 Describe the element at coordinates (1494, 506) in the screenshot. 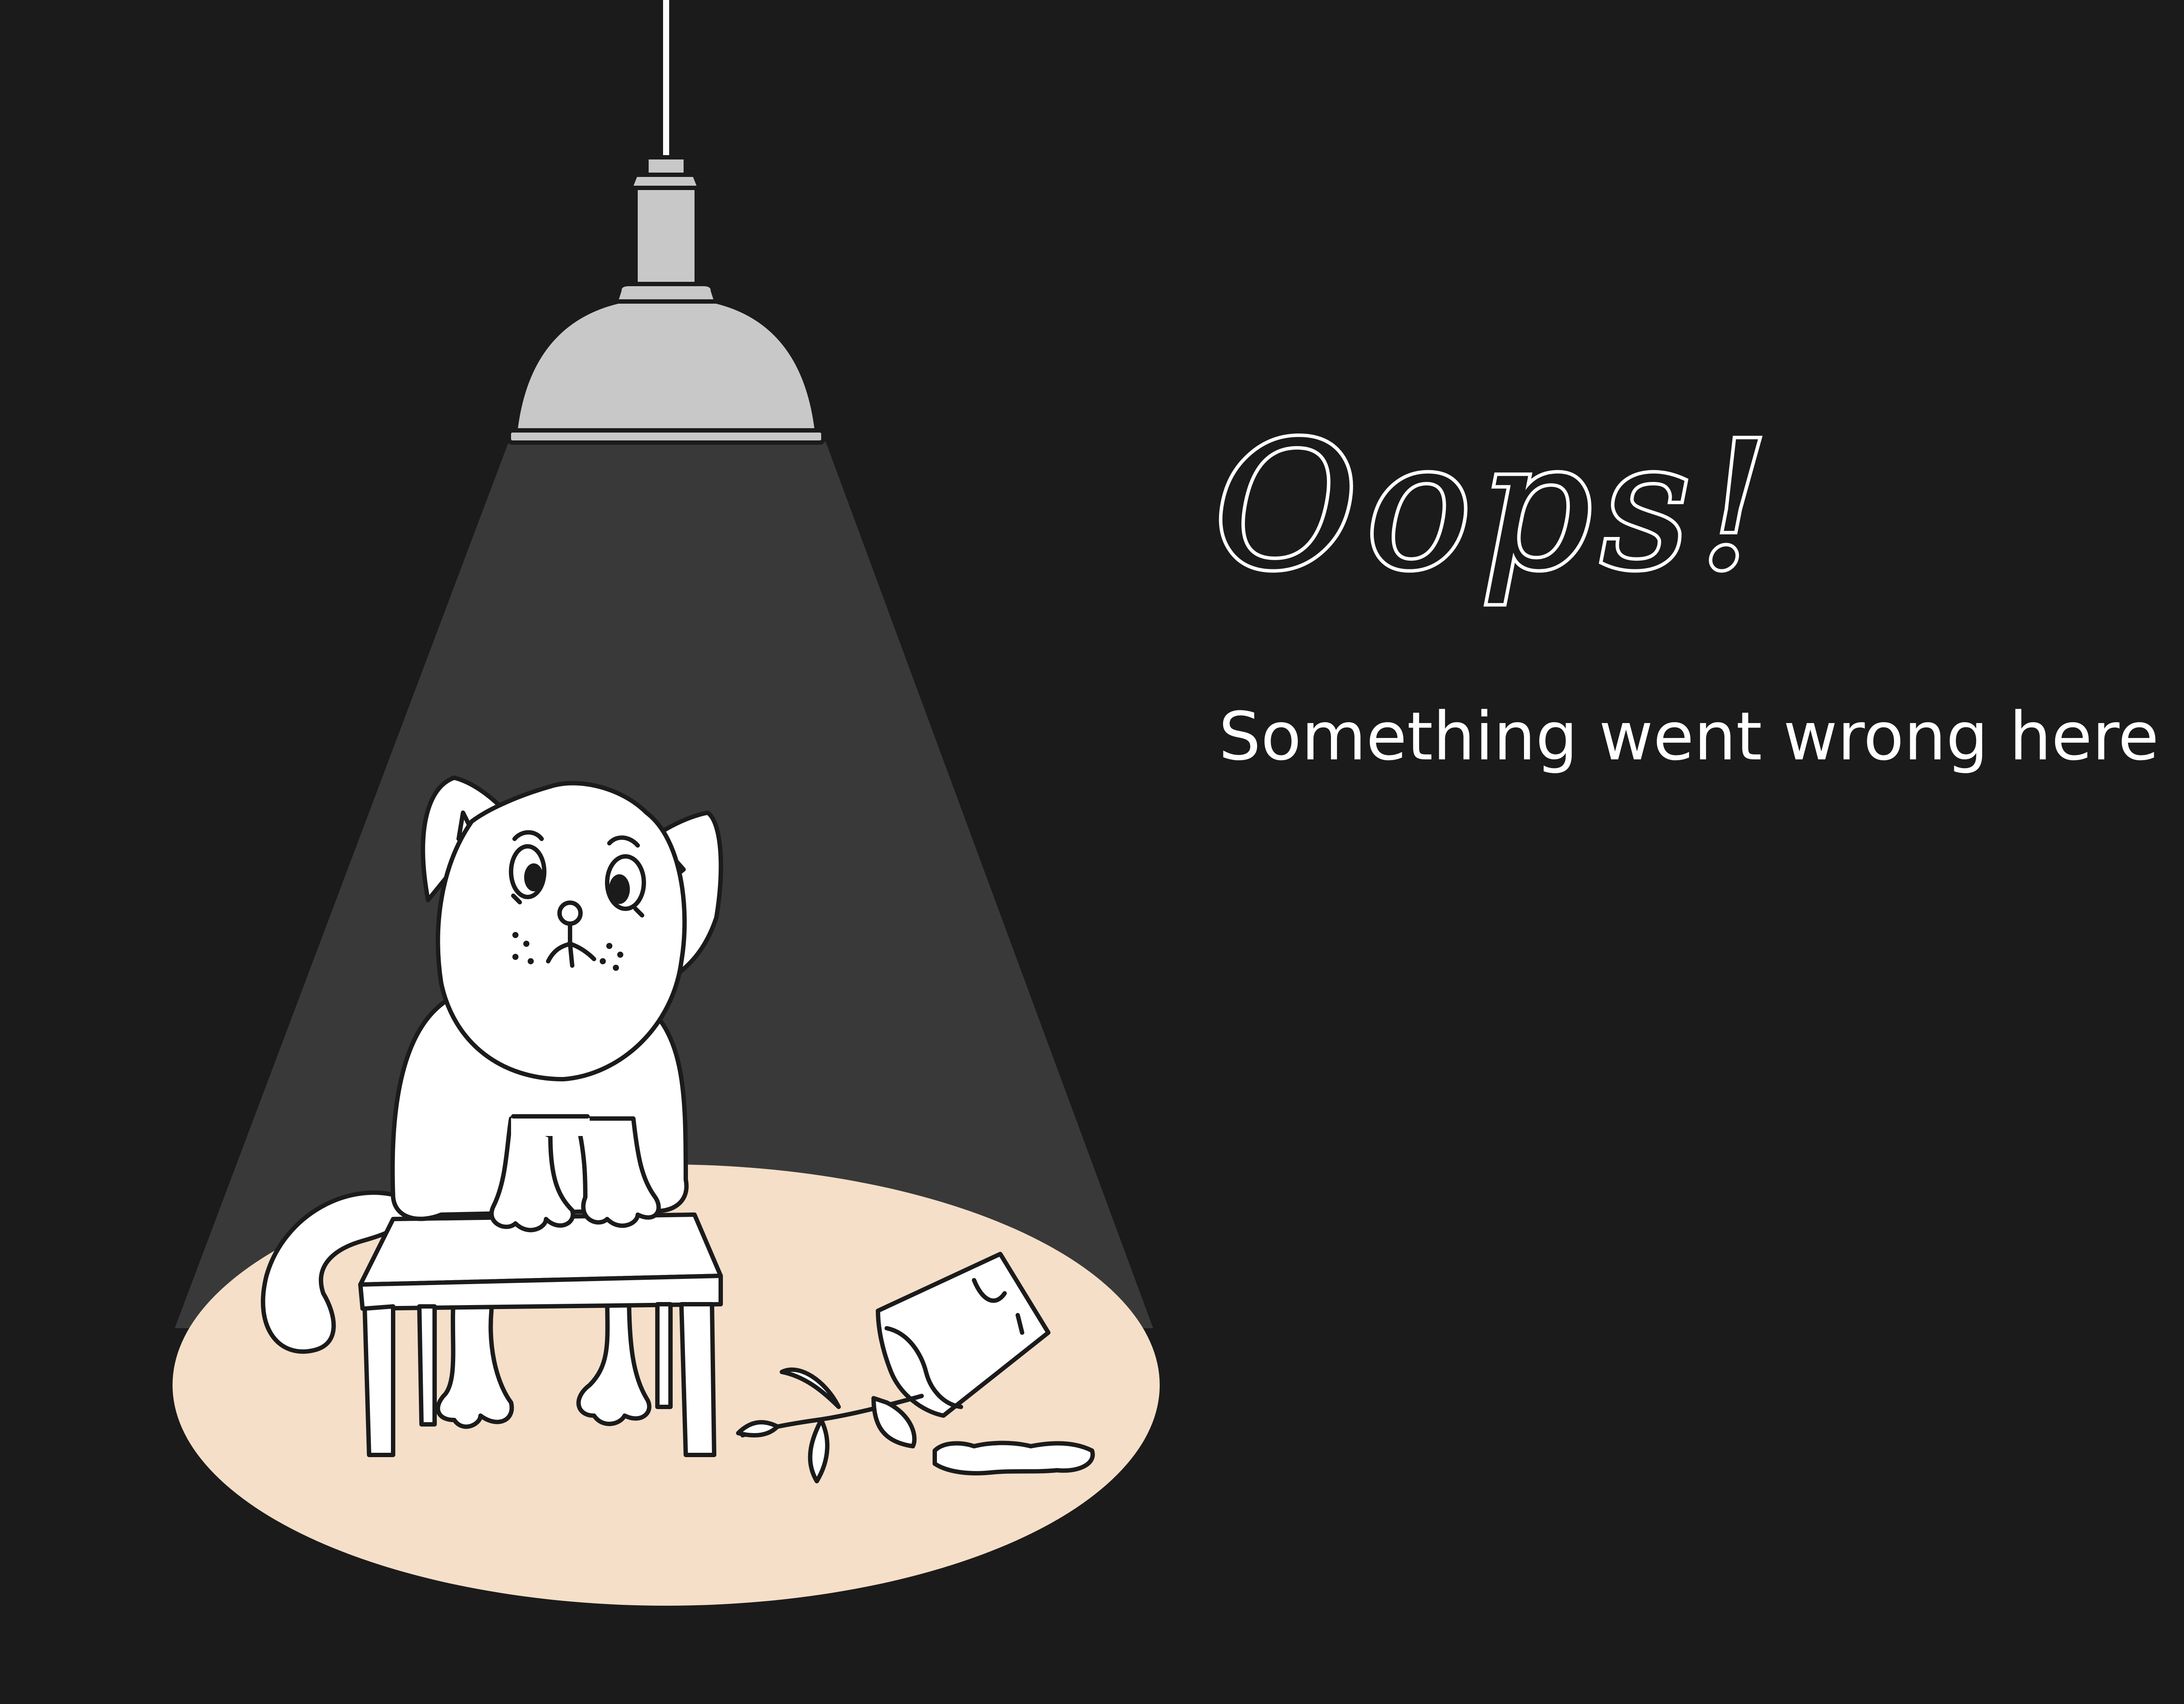

I see `error-heading: Oops!` at that location.